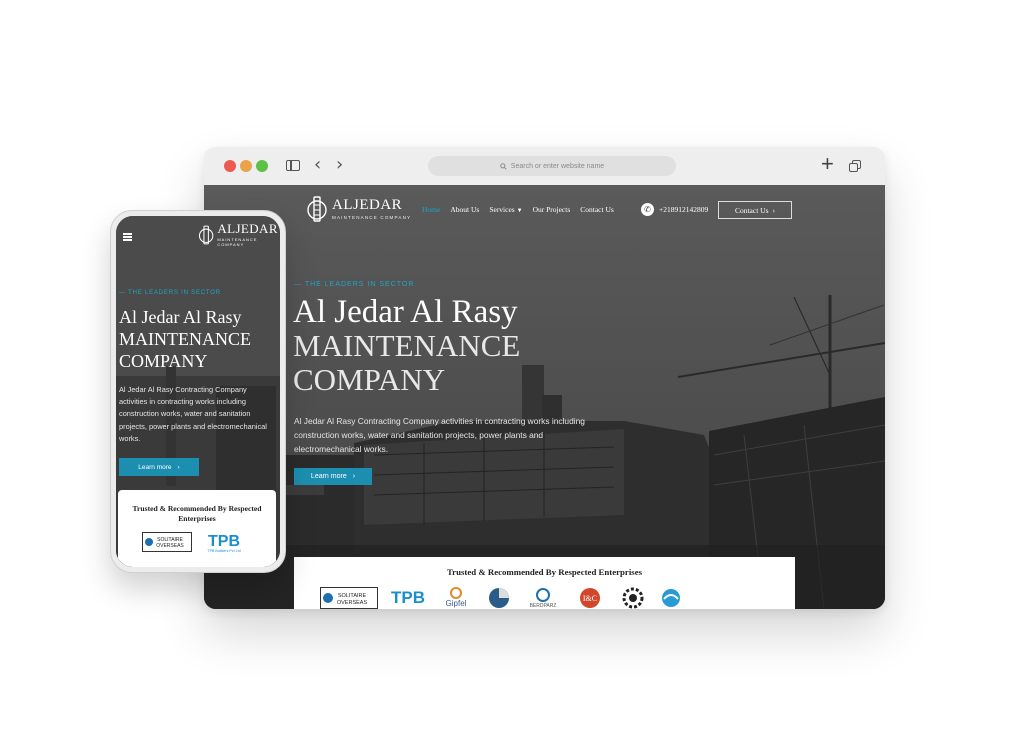  What do you see at coordinates (543, 598) in the screenshot?
I see `berdparz-logo: BERDPARZ` at bounding box center [543, 598].